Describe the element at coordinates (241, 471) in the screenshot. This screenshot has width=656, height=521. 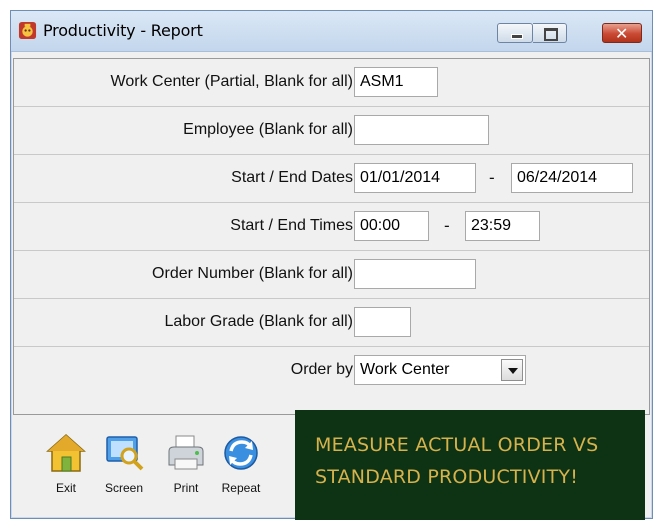
I see `repeat-button: Repeat` at that location.